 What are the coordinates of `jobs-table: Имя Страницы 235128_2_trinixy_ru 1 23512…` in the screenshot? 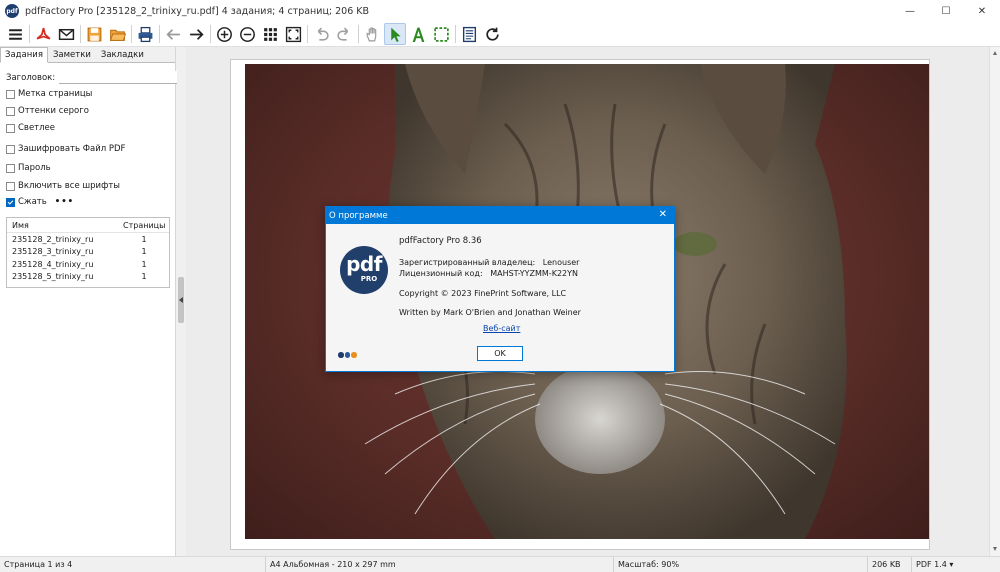 It's located at (88, 252).